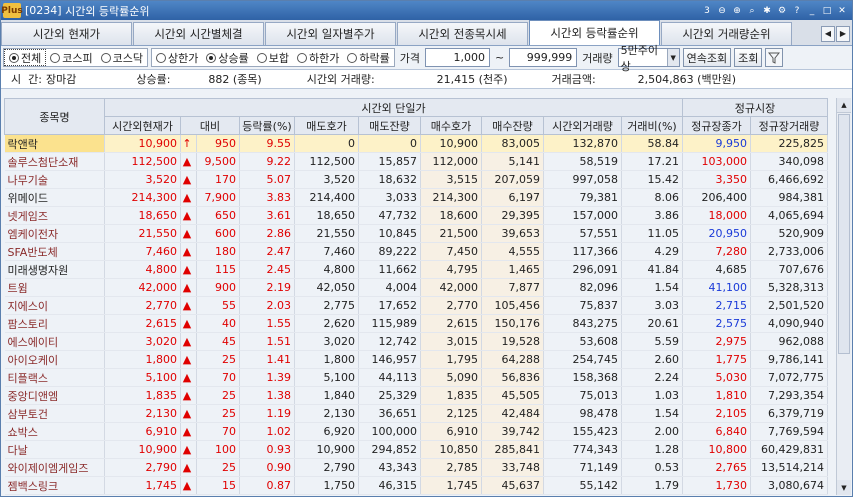  What do you see at coordinates (451, 413) in the screenshot?
I see `bid-price: 2,125` at bounding box center [451, 413].